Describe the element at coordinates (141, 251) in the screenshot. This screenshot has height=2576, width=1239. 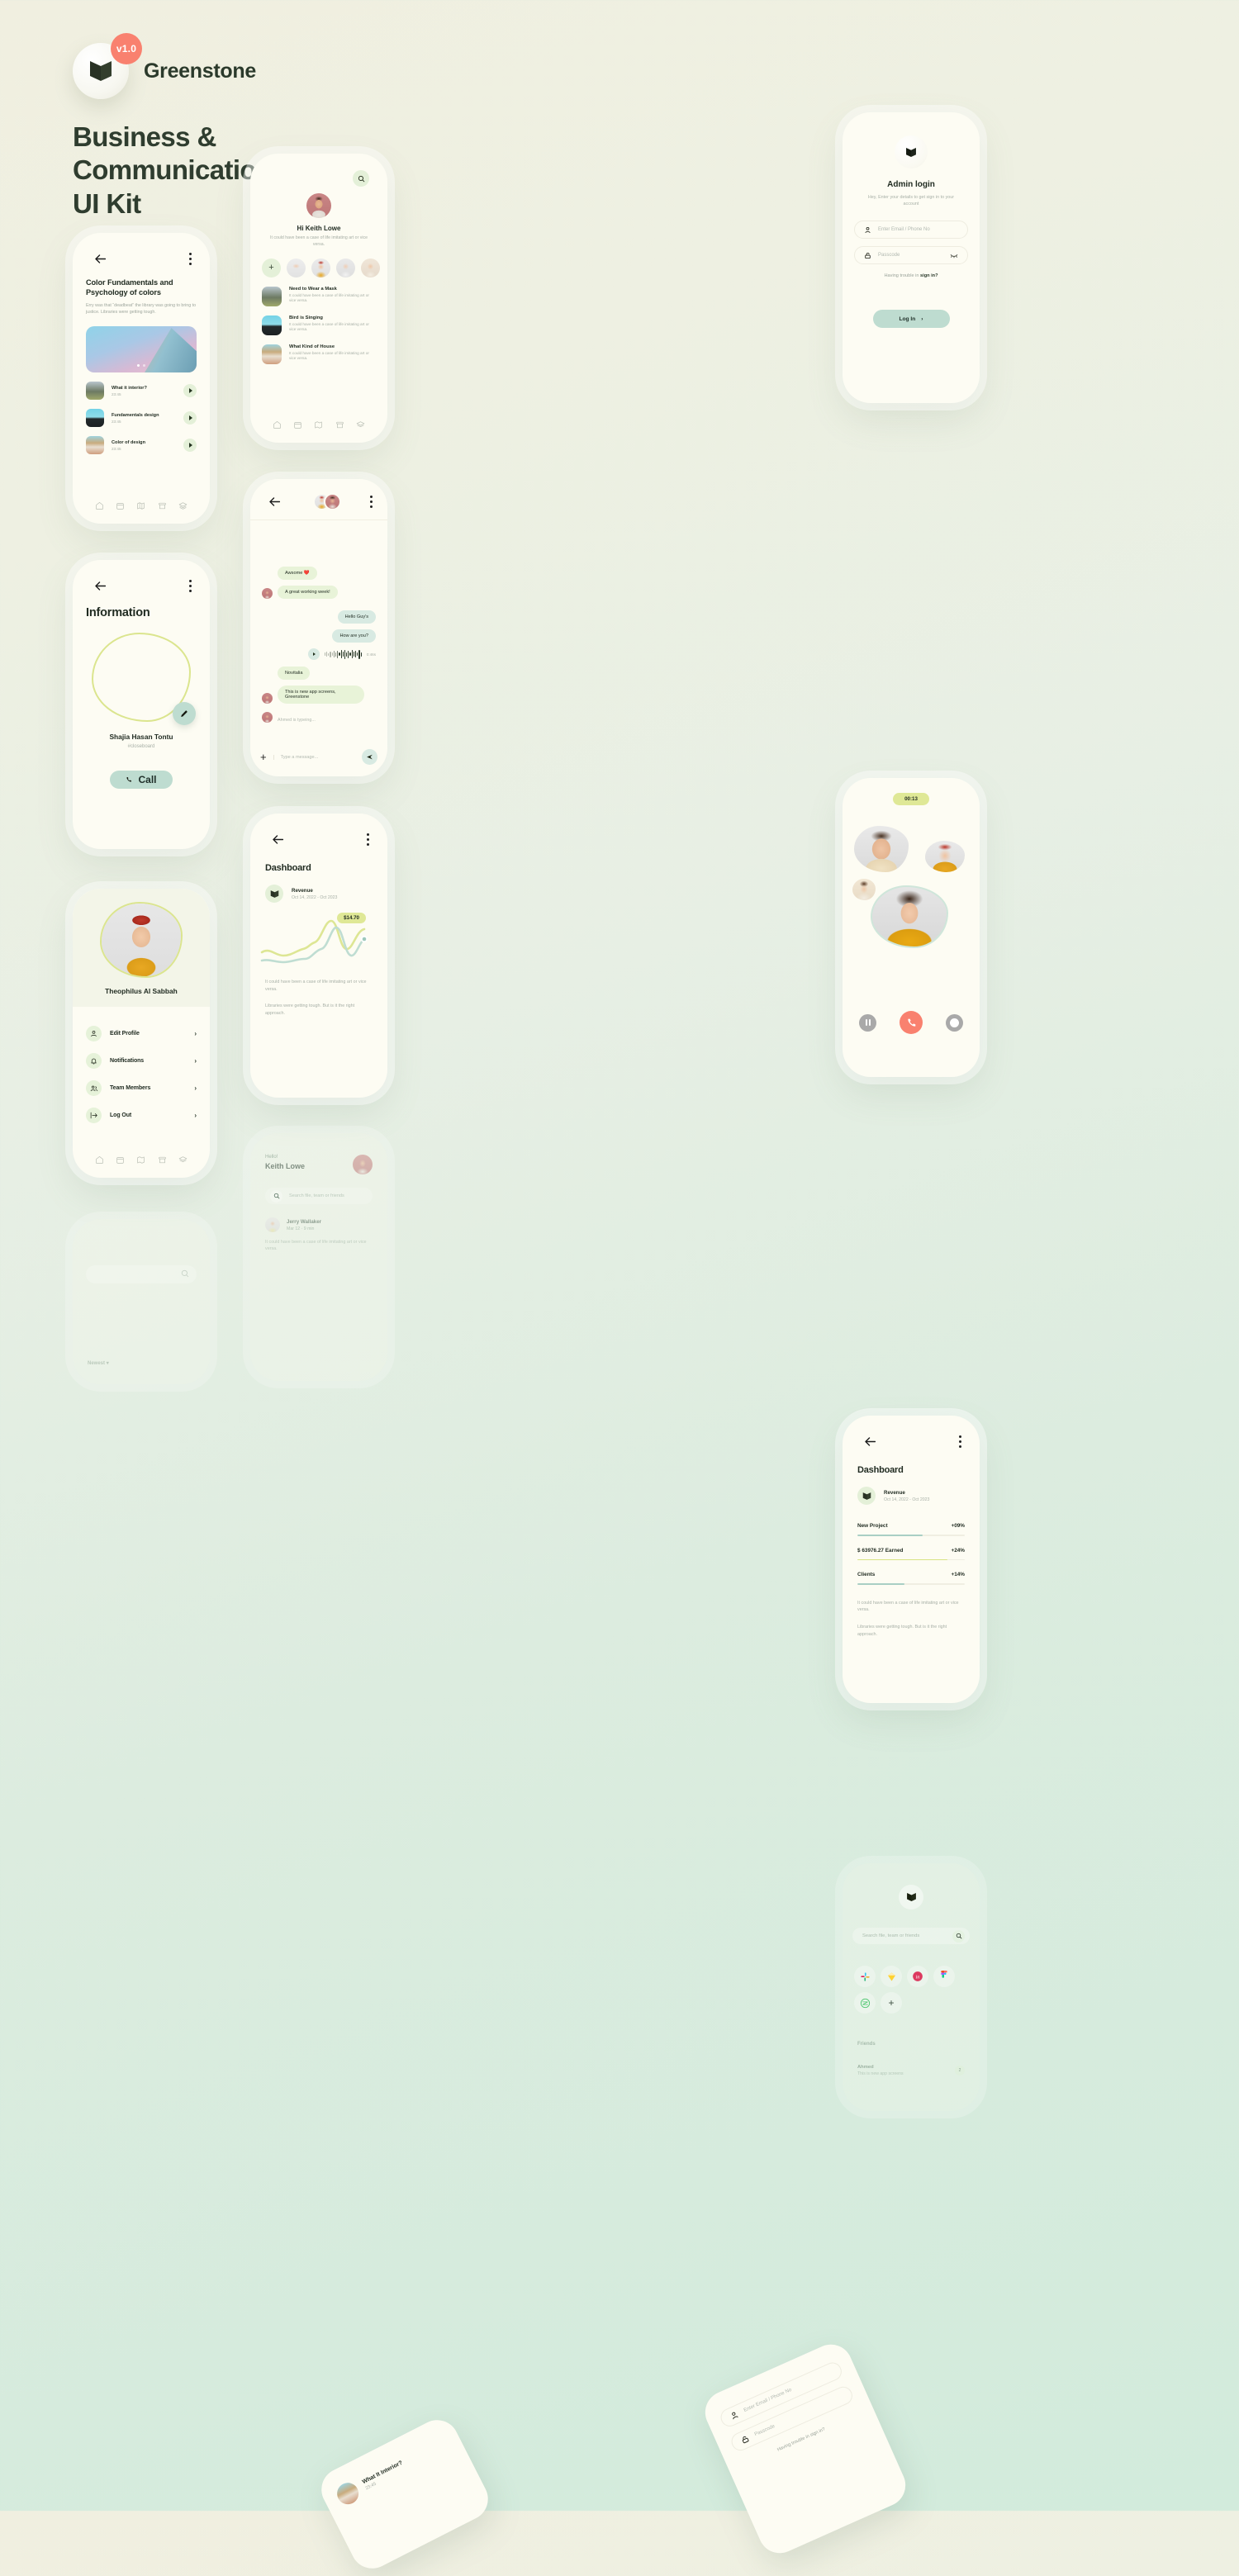
I see `screen-topbar` at that location.